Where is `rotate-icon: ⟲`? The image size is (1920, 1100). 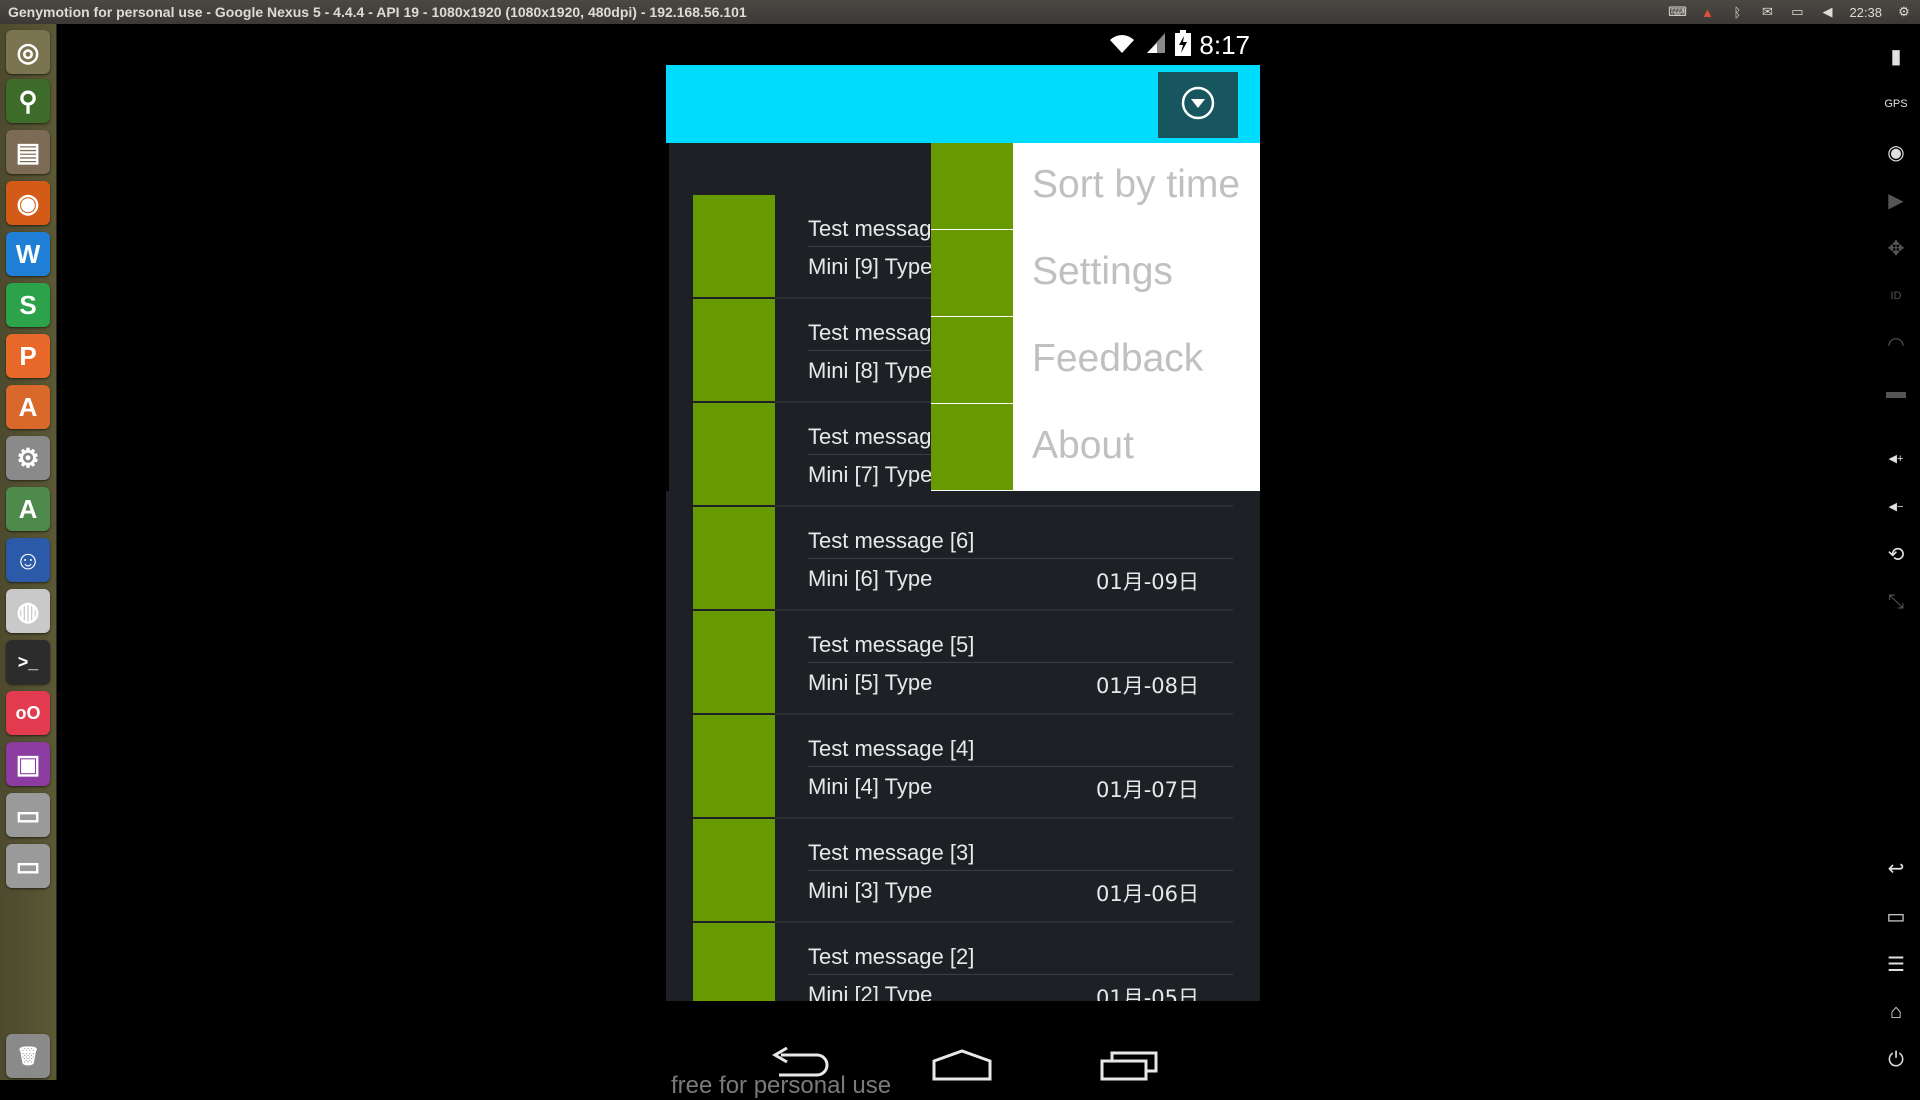 rotate-icon: ⟲ is located at coordinates (1896, 554).